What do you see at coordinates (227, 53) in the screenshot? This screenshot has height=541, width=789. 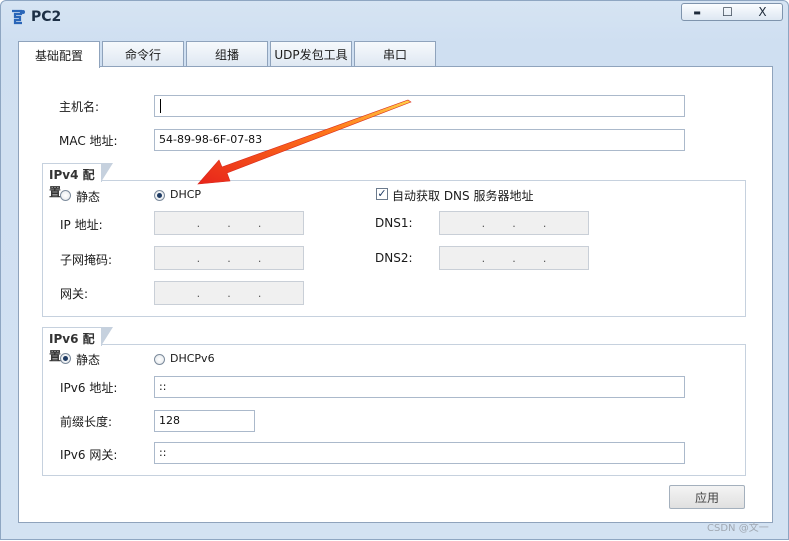 I see `tab-multicast: 组播` at bounding box center [227, 53].